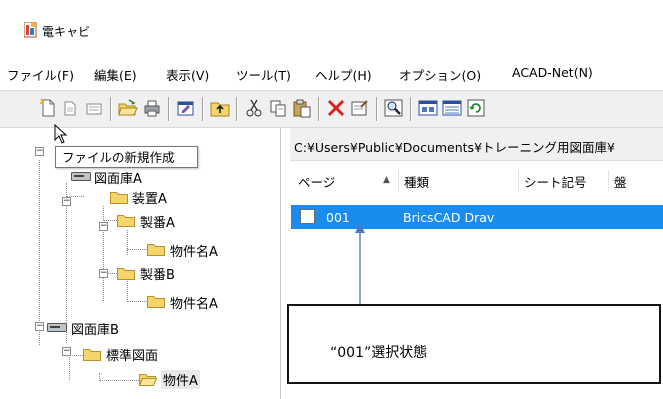  Describe the element at coordinates (40, 74) in the screenshot. I see `menu-file: ファイル(F)` at that location.